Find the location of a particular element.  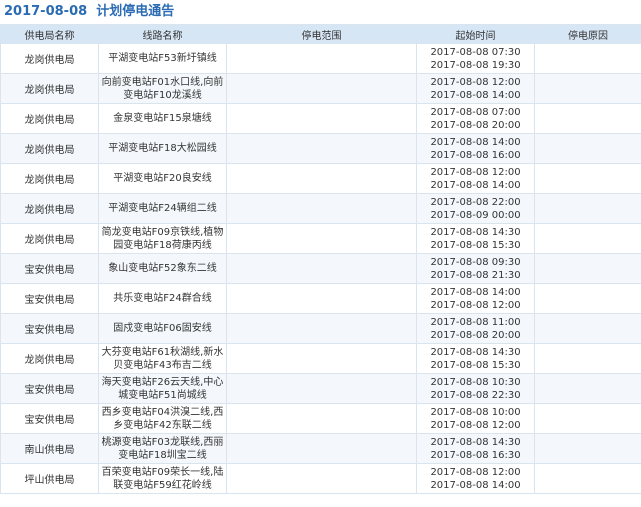

time-cell: 2017-08-08 10:30 2017-08-08 22:30 is located at coordinates (475, 388).